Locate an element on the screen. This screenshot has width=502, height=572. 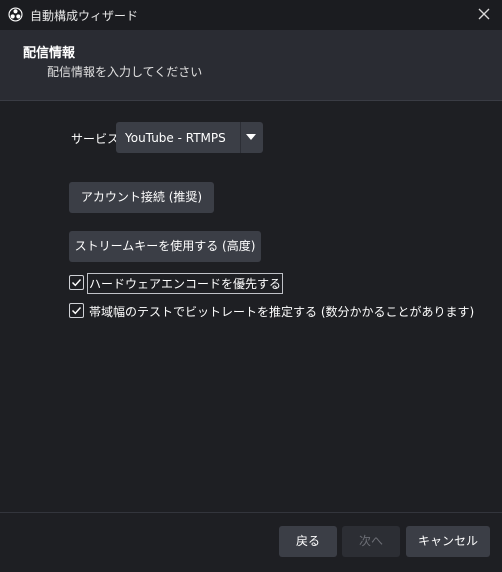
use-stream-key-button: ストリームキーを使用する (高度) is located at coordinates (165, 246).